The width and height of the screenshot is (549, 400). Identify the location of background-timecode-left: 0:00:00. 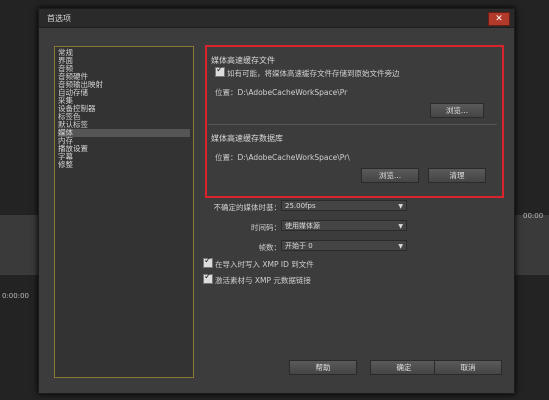
(15, 296).